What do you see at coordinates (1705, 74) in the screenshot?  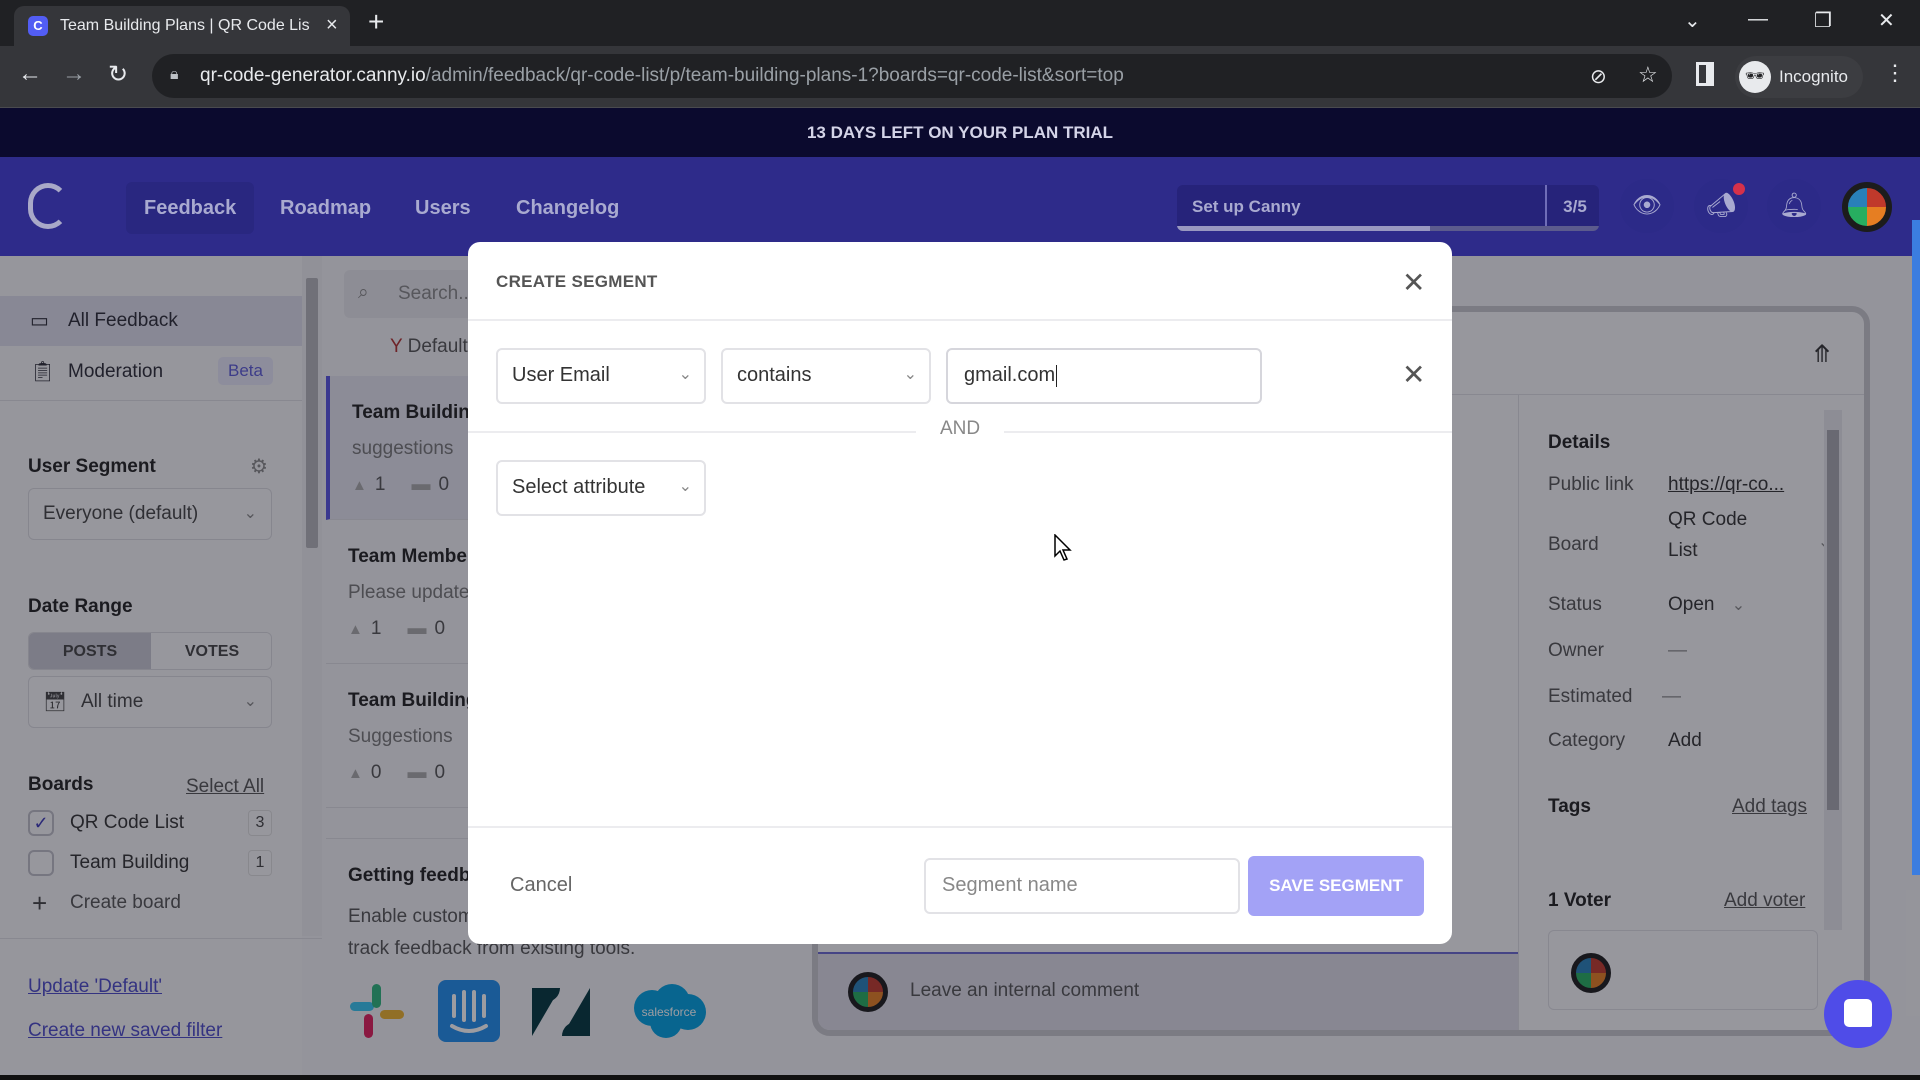 I see `side-panel-icon` at bounding box center [1705, 74].